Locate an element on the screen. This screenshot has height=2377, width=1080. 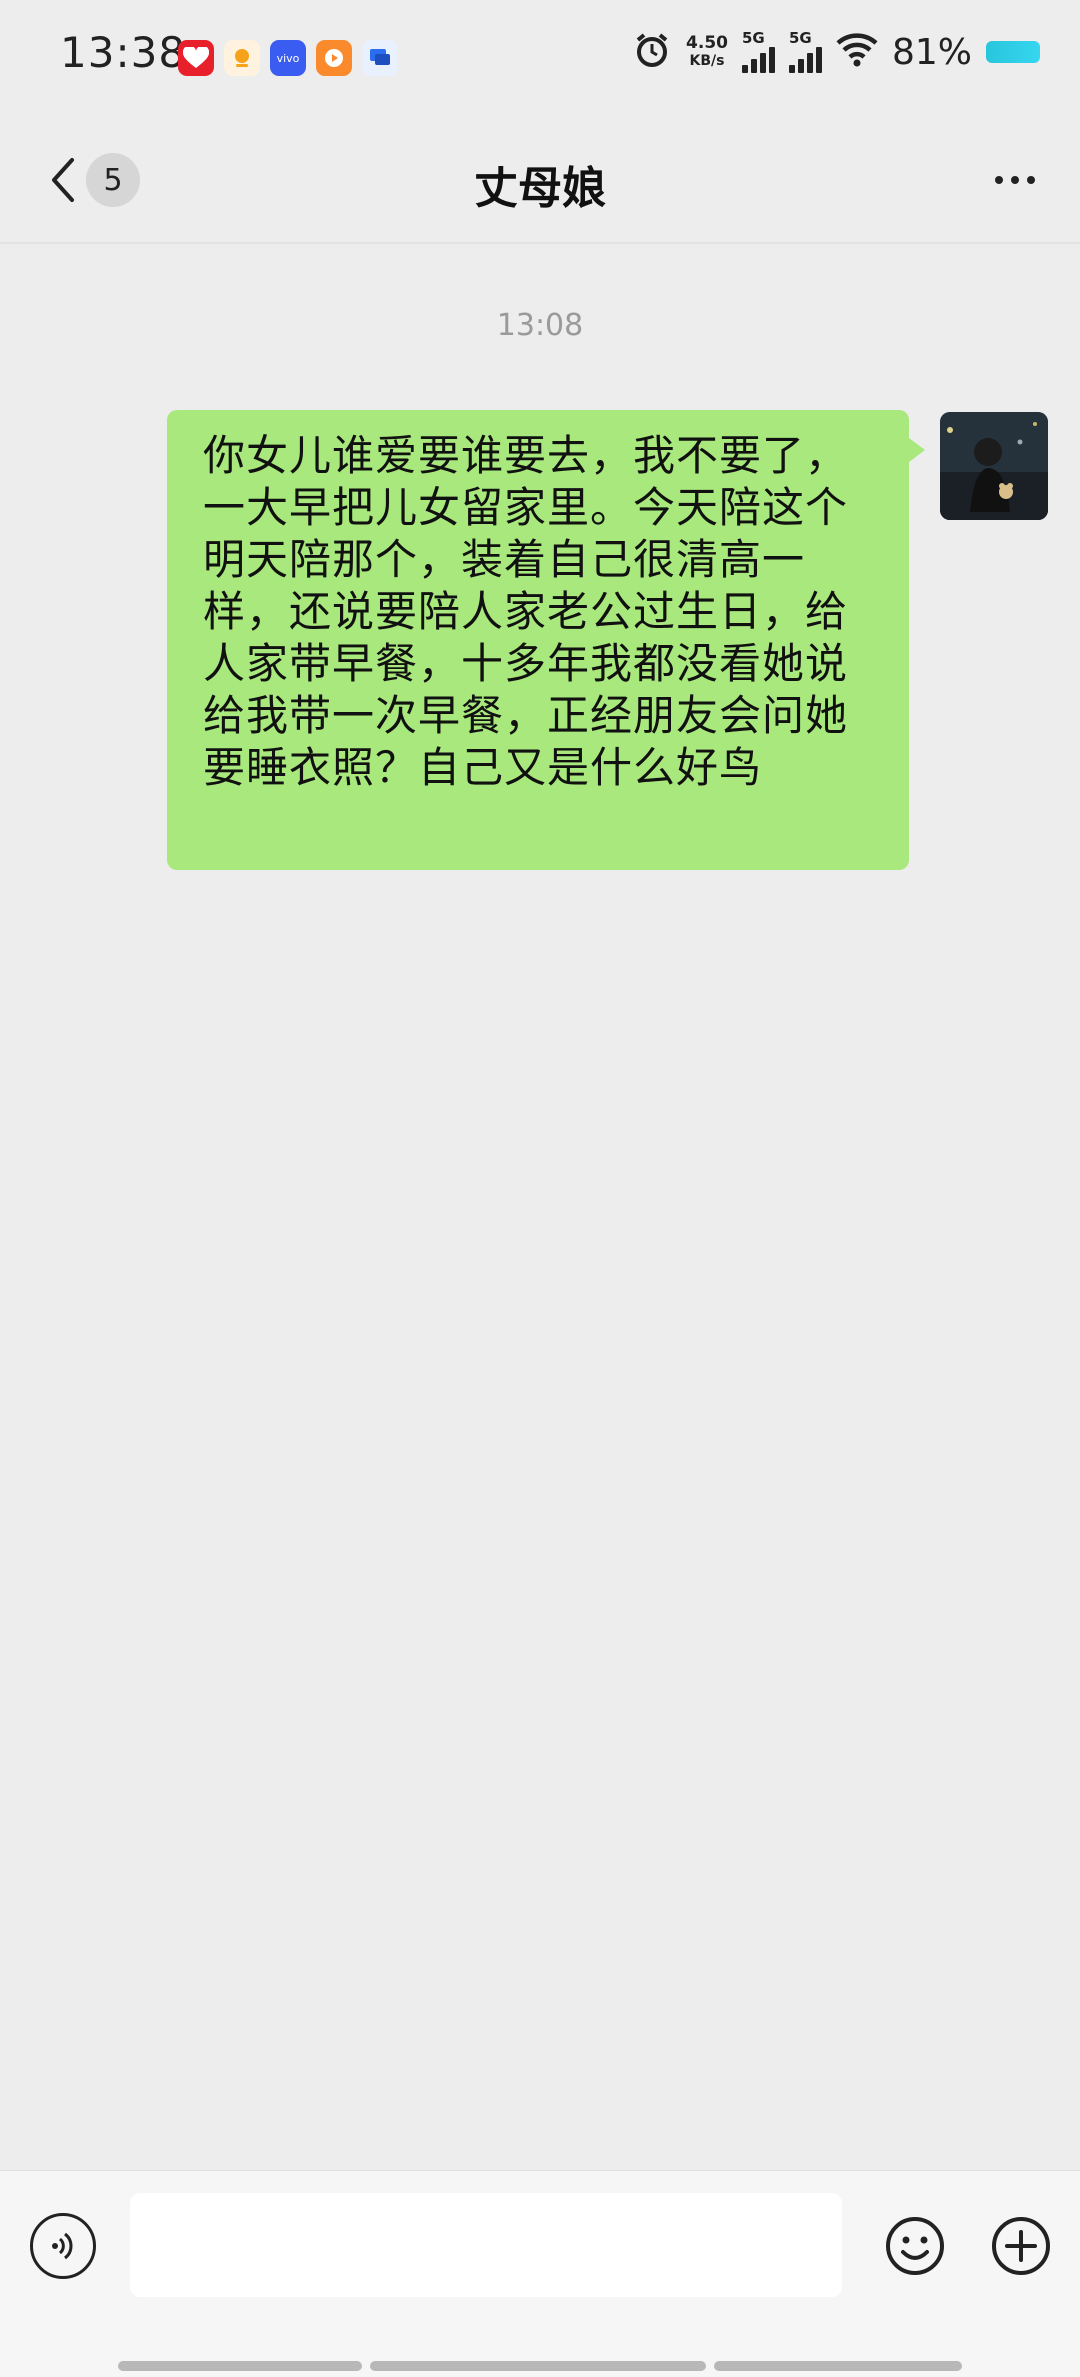
message-timestamp: 13:08 is located at coordinates (540, 325).